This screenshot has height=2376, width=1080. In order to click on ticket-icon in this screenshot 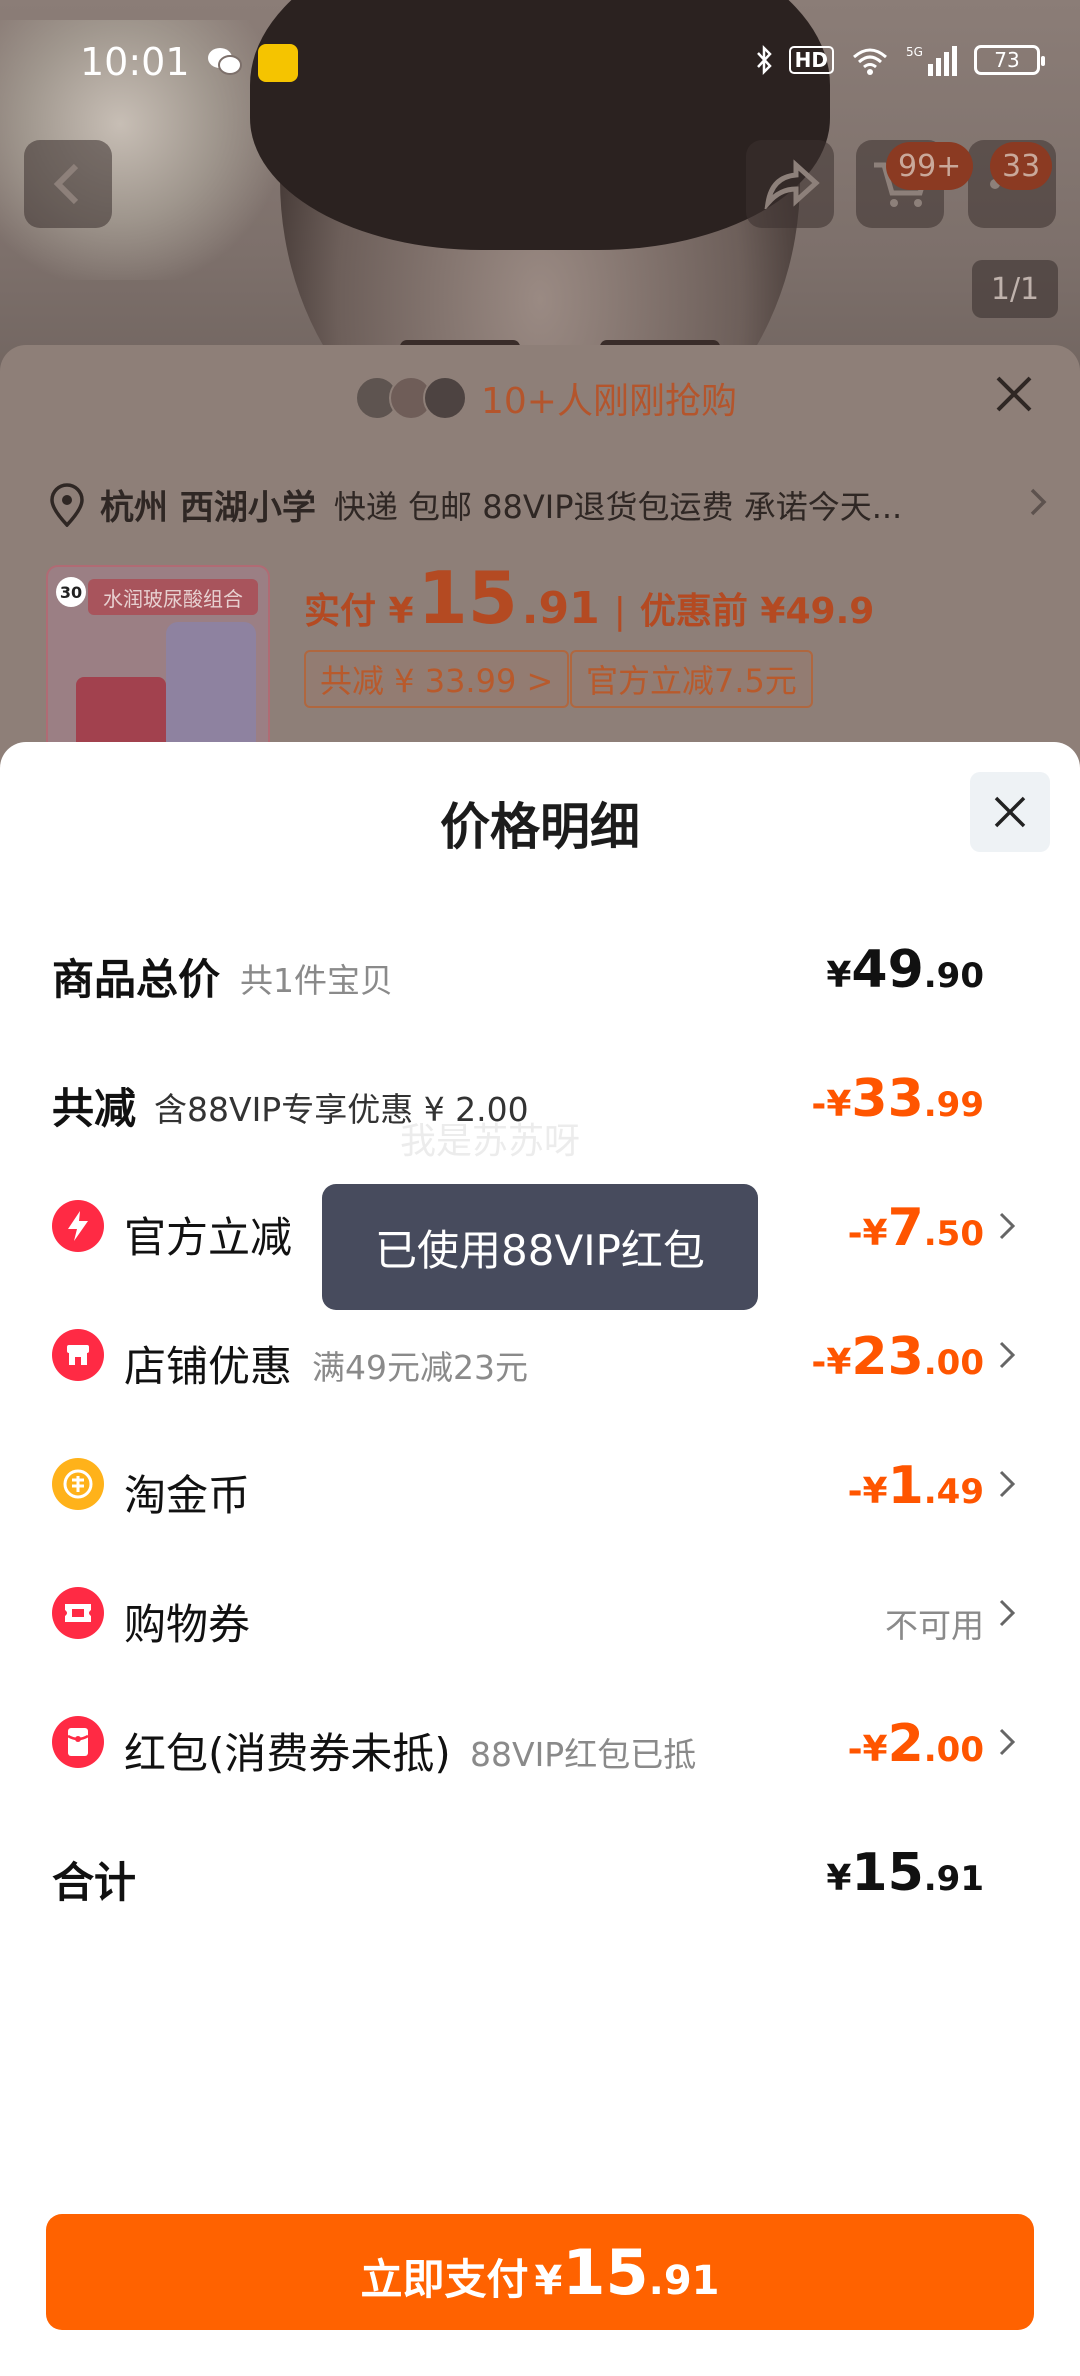, I will do `click(78, 1613)`.